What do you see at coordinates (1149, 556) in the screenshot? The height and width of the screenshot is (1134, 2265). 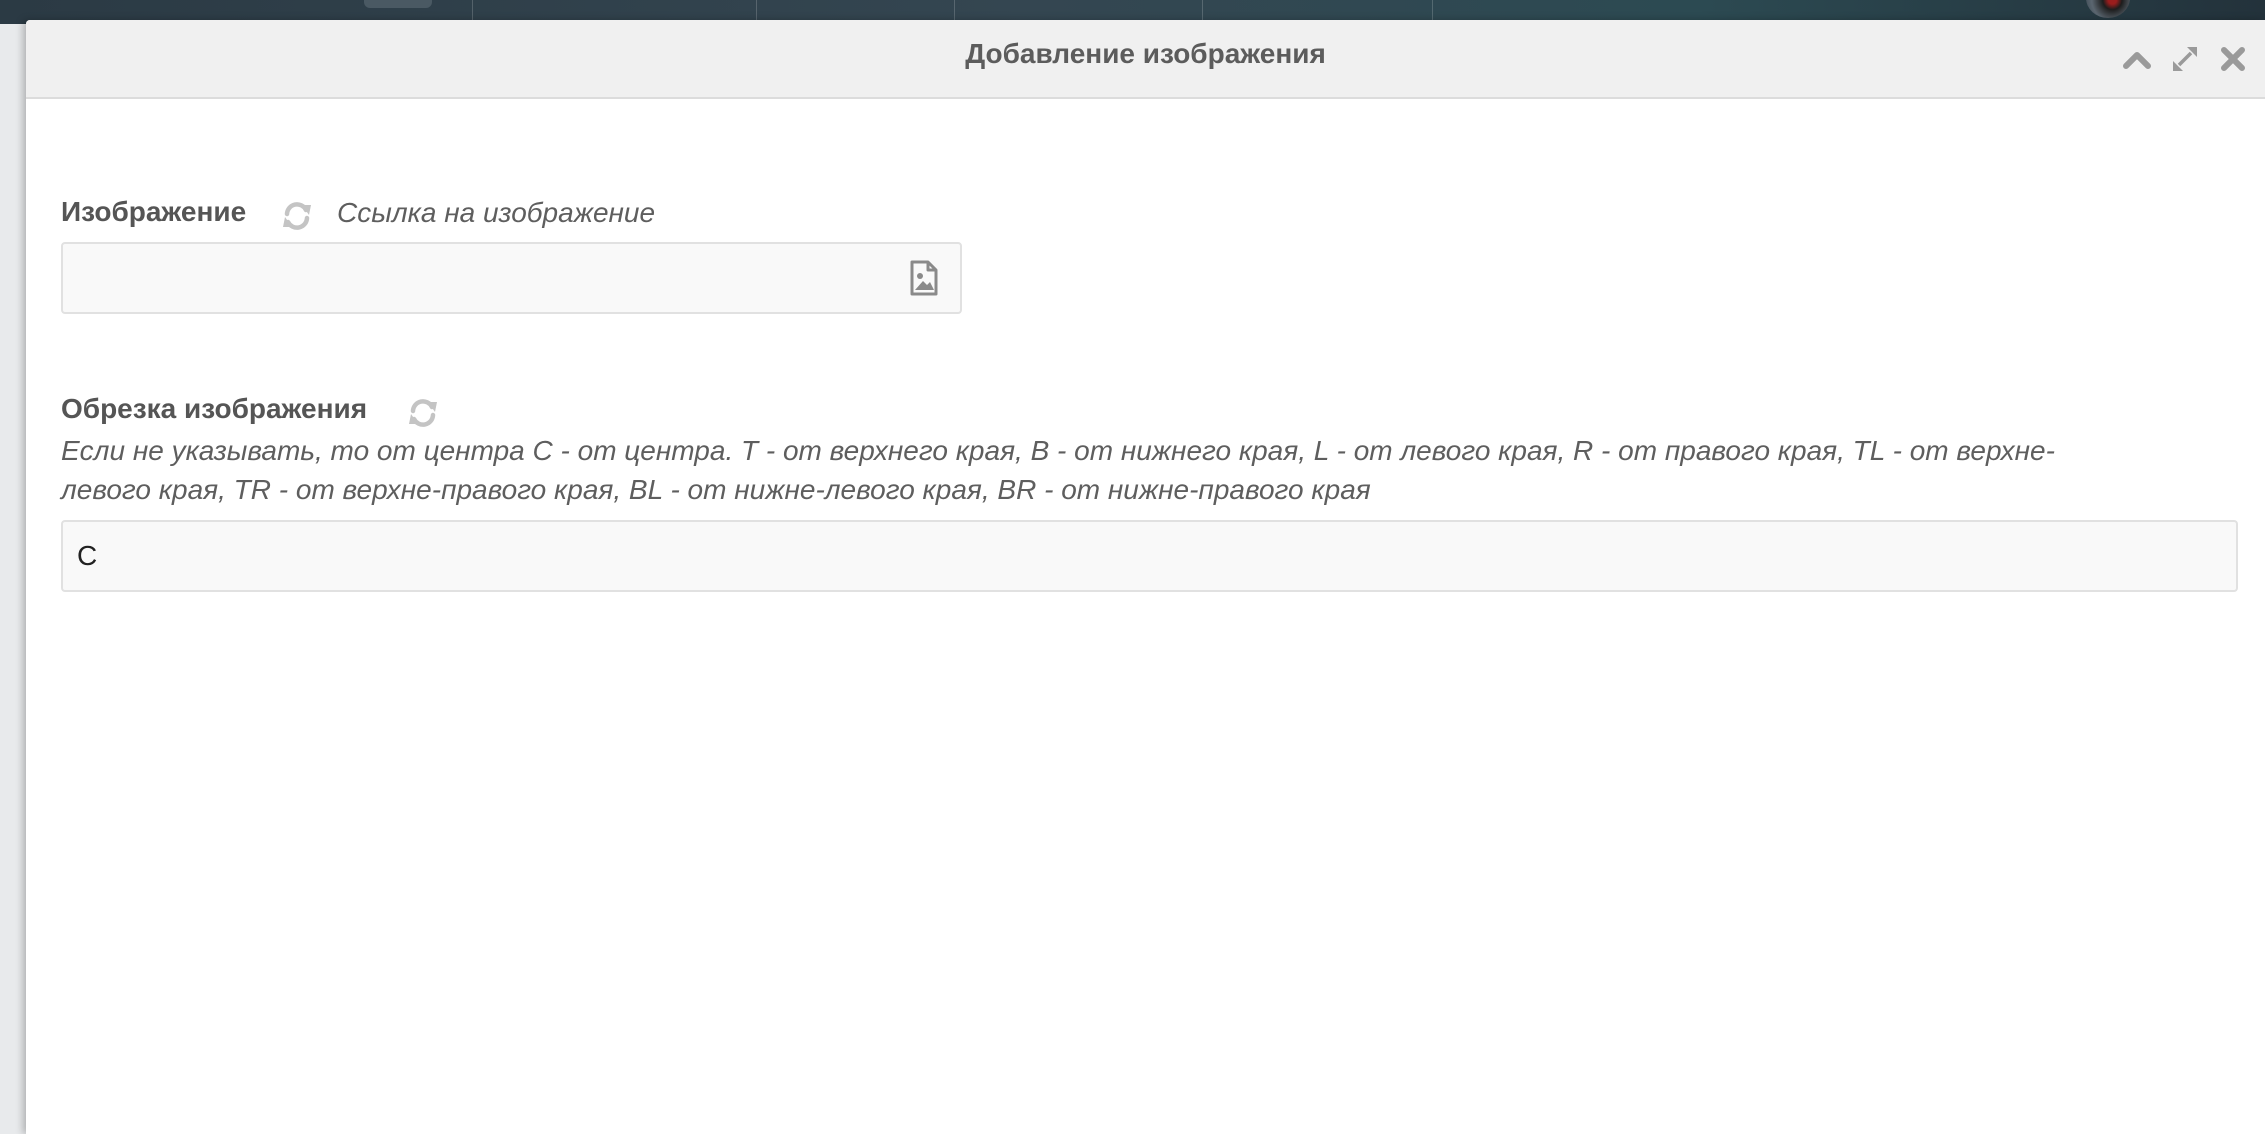 I see `crop-mode-input` at bounding box center [1149, 556].